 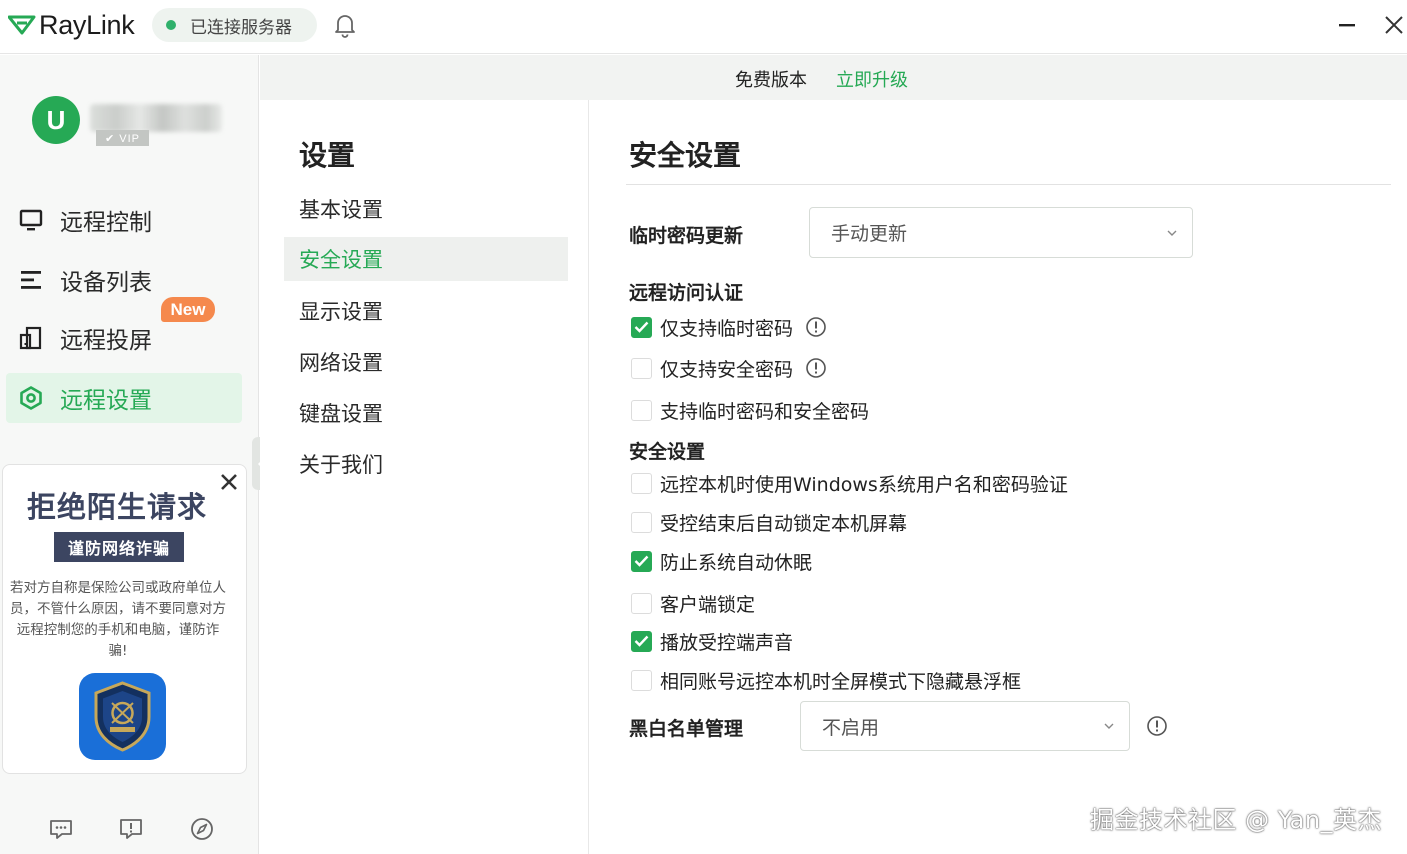 I want to click on checkbox-row-both: 支持临时密码和安全密码, so click(x=750, y=410).